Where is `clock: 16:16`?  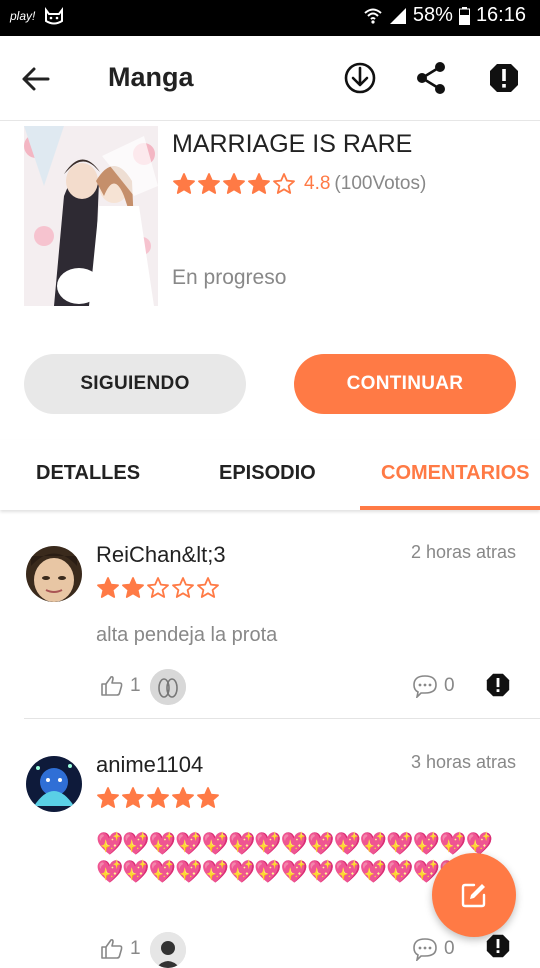 clock: 16:16 is located at coordinates (500, 15).